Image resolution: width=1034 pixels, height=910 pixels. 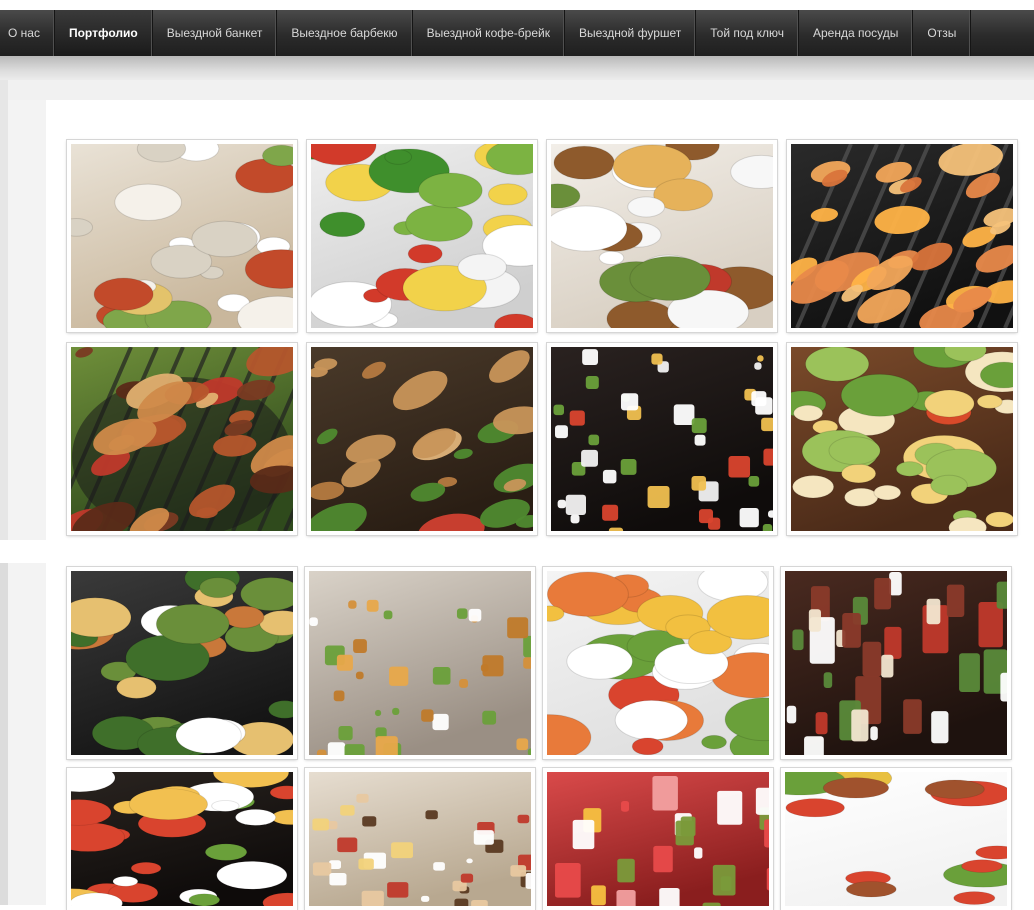 I want to click on nav-item-banquet: Выездной банкет, so click(x=215, y=33).